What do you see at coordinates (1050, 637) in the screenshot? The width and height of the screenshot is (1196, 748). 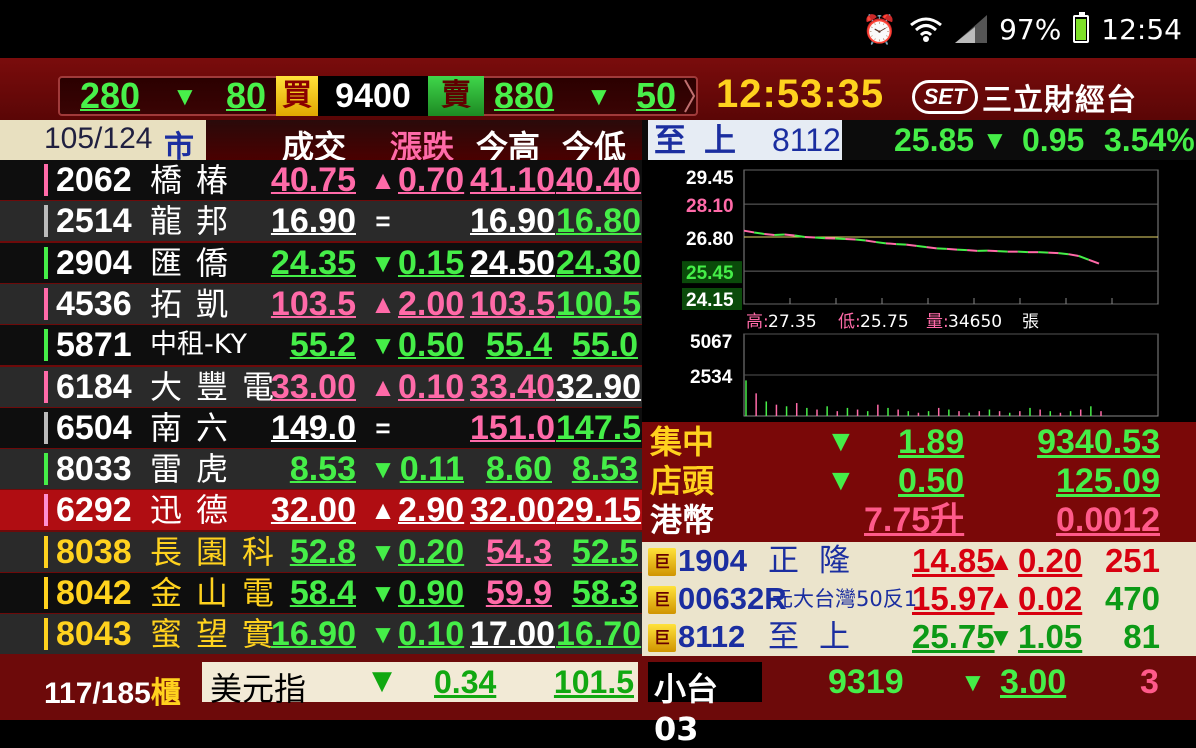 I see `alert-change: 1.05` at bounding box center [1050, 637].